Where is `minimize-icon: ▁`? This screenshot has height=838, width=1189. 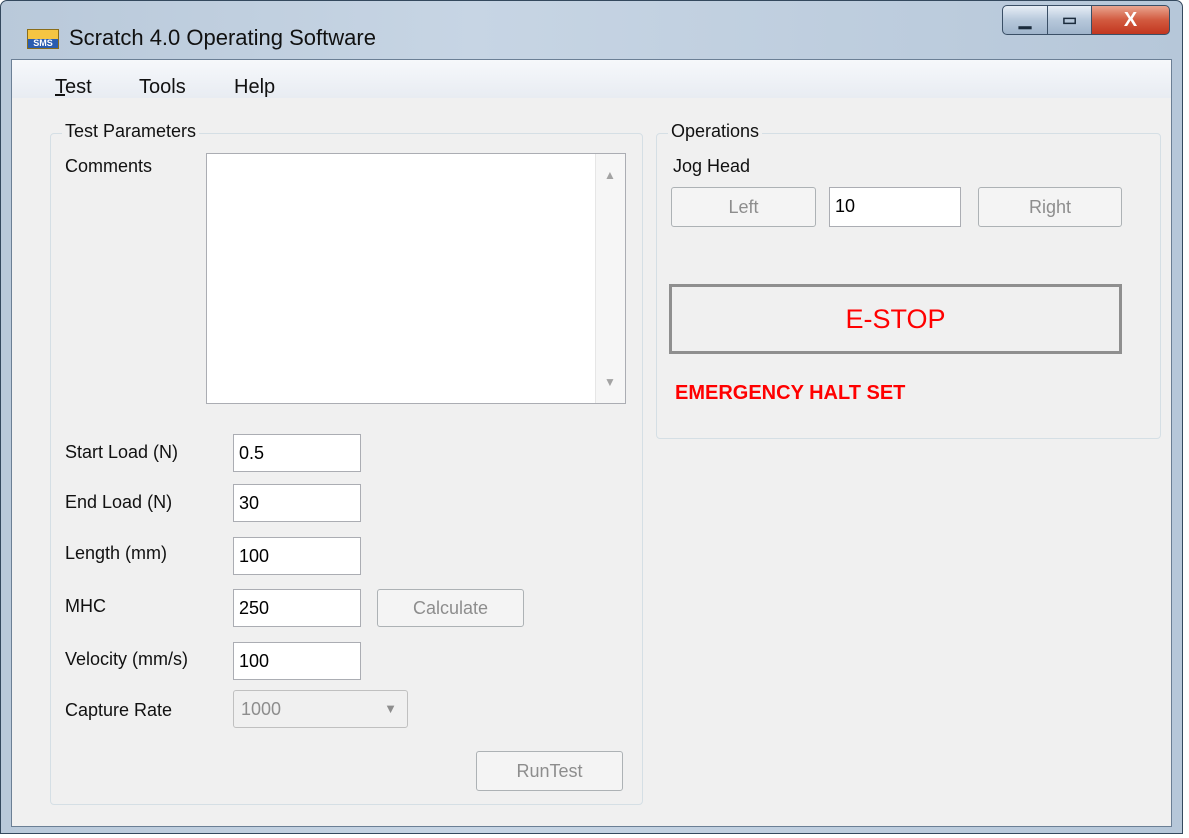
minimize-icon: ▁ is located at coordinates (1025, 20).